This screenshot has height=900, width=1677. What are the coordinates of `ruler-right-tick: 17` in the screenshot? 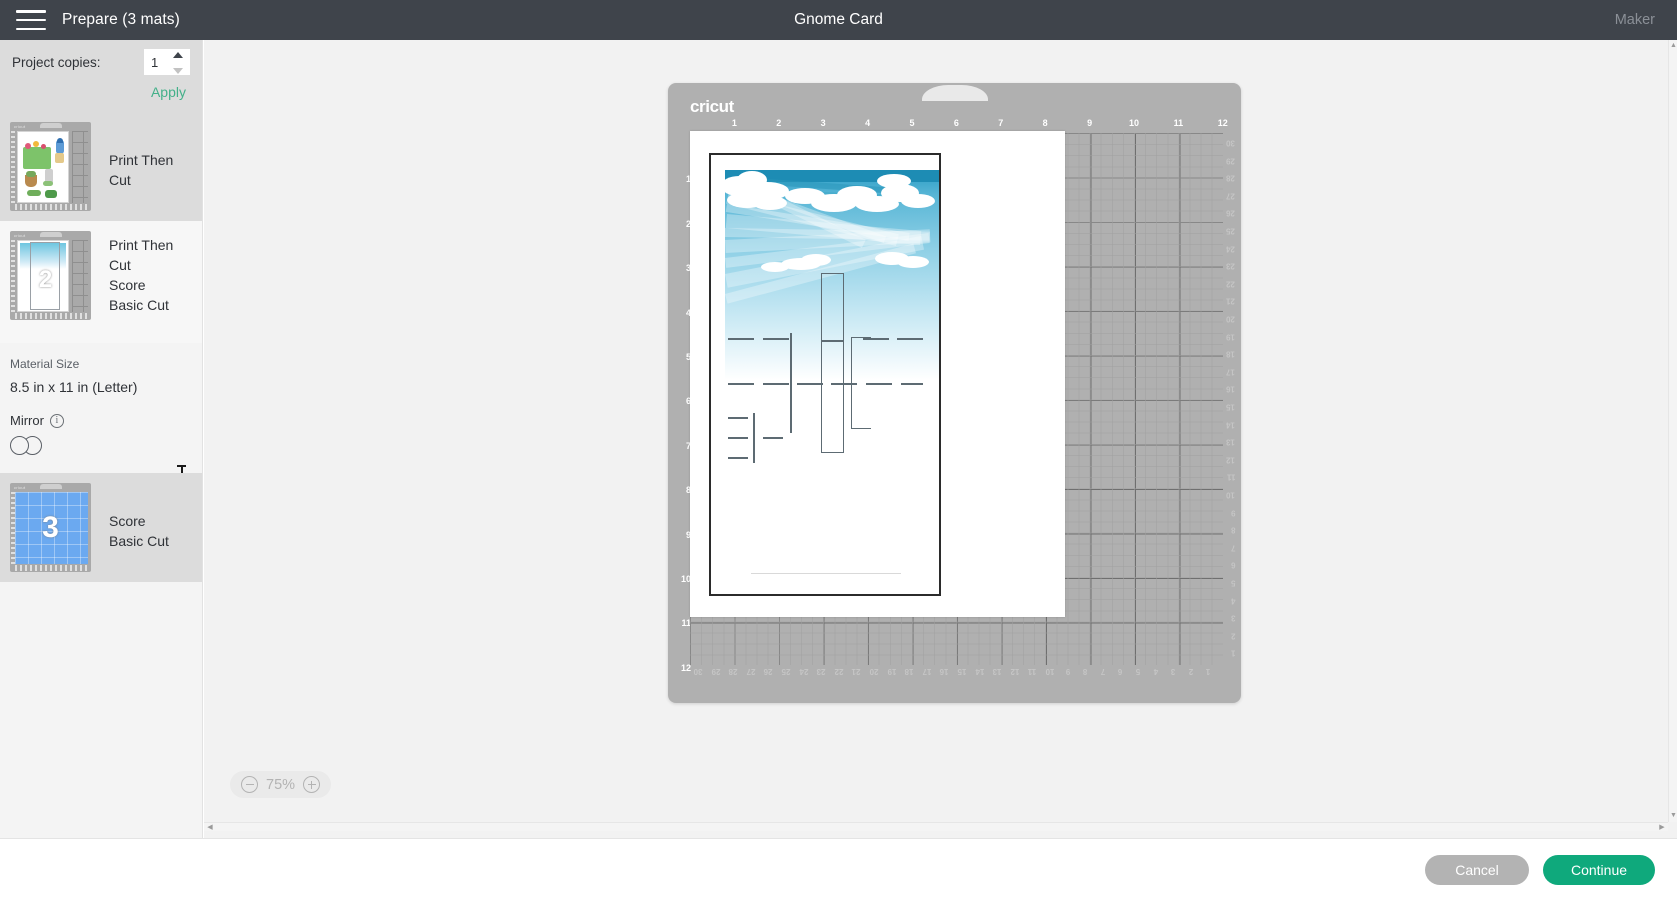 It's located at (1230, 372).